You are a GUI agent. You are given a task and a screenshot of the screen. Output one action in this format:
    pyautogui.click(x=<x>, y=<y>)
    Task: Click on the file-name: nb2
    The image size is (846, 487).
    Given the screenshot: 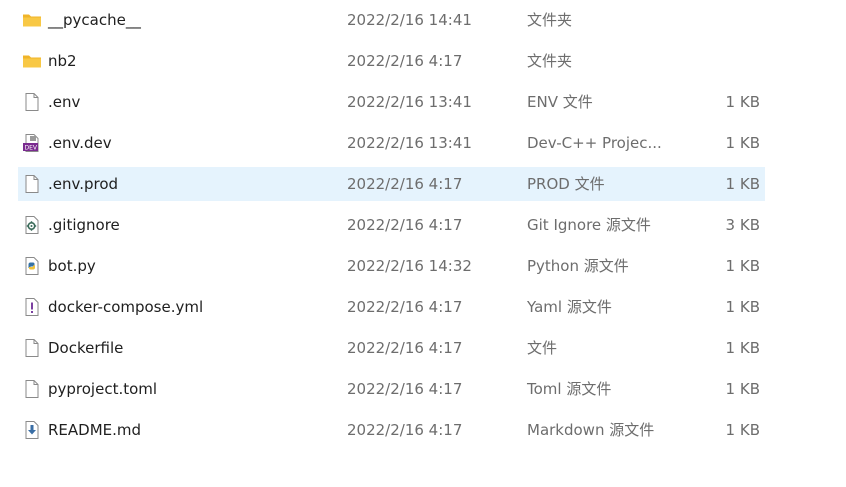 What is the action you would take?
    pyautogui.click(x=62, y=61)
    